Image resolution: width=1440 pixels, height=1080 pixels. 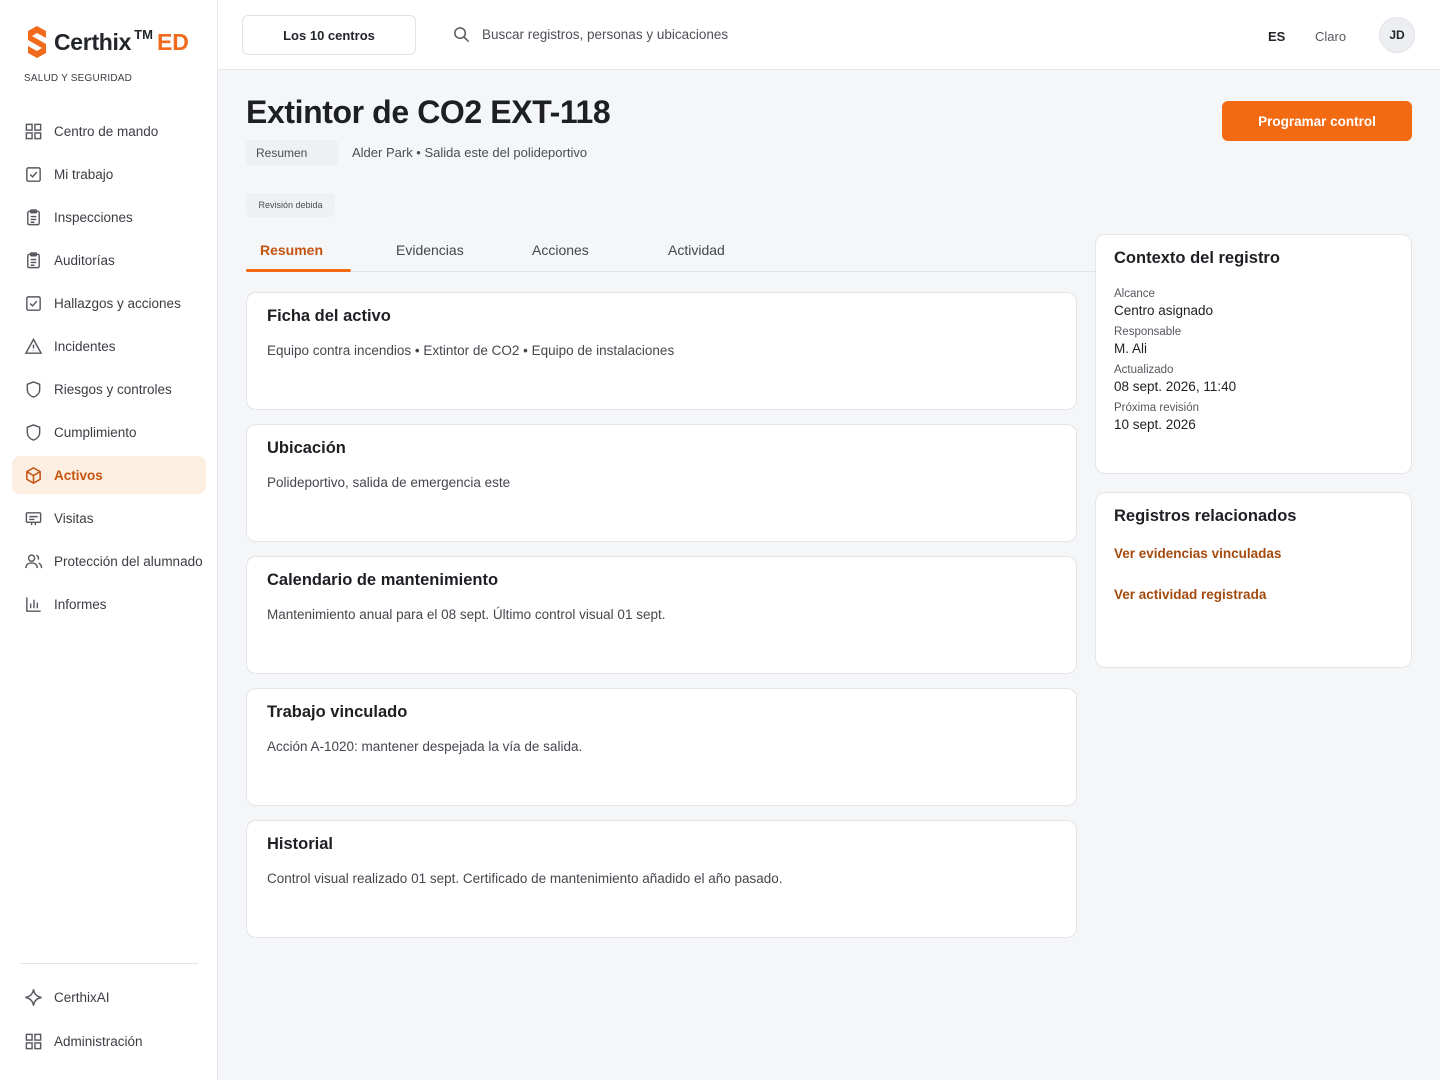 I want to click on sidebar-item-auditorias: Auditorías, so click(x=109, y=260).